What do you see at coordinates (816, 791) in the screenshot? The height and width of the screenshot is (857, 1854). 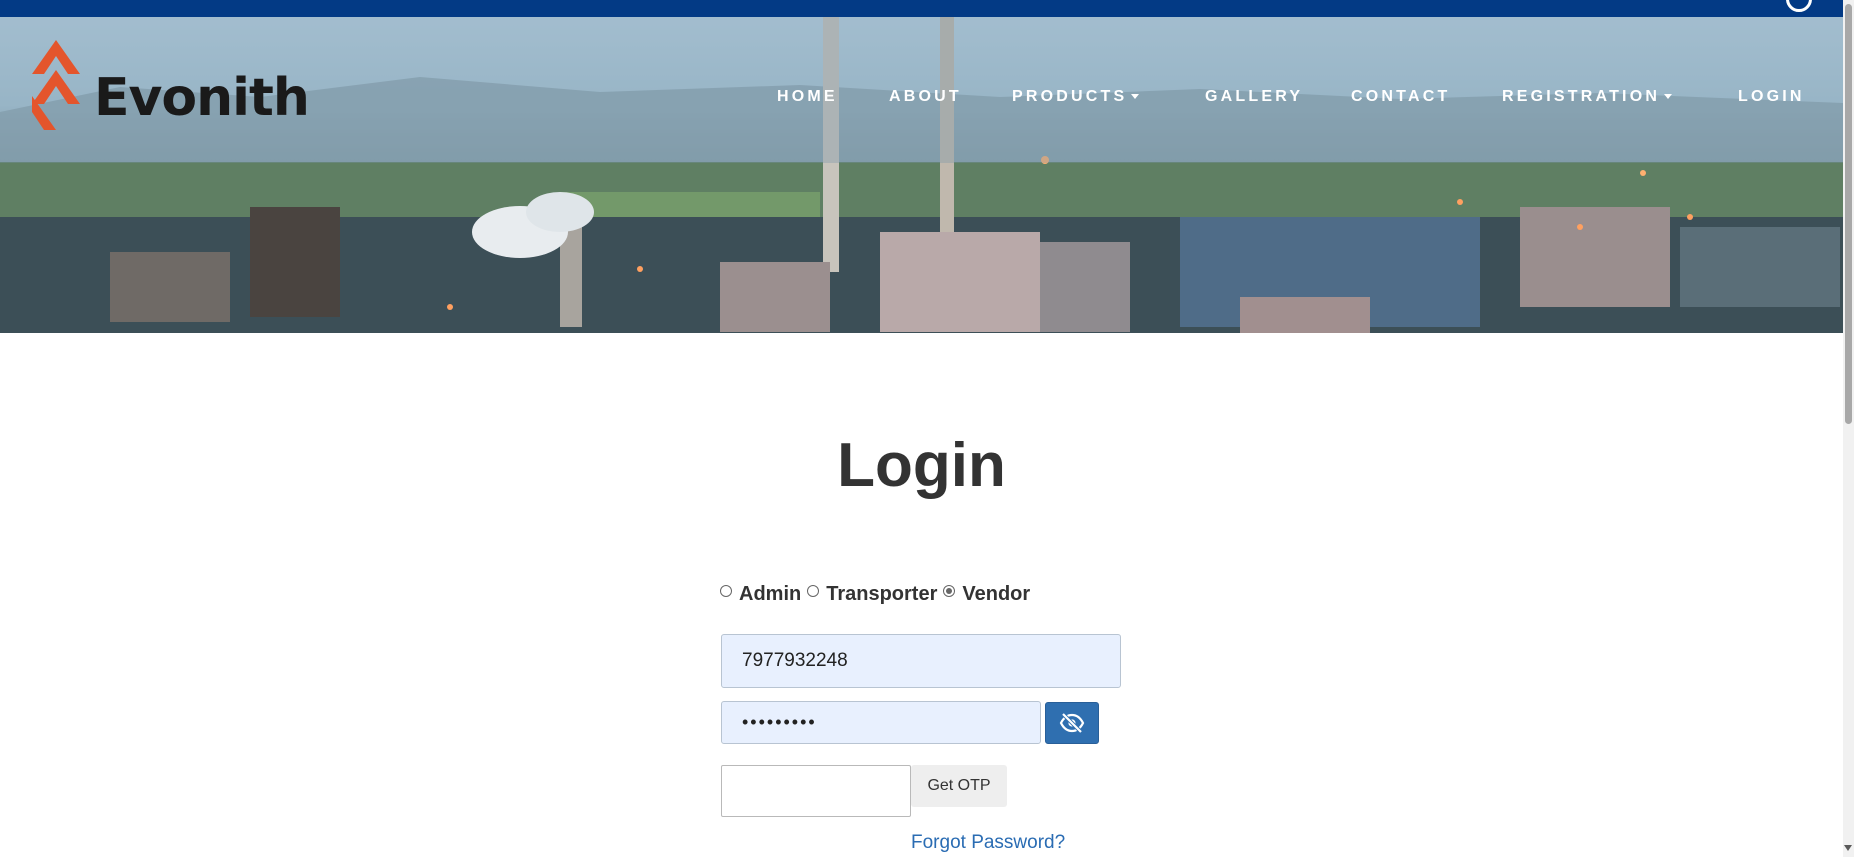 I see `otp-input` at bounding box center [816, 791].